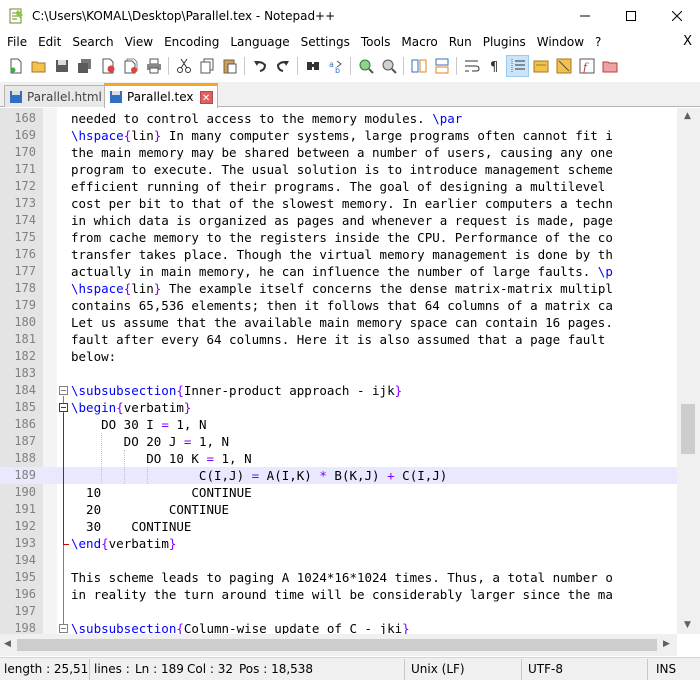  Describe the element at coordinates (49, 42) in the screenshot. I see `menu-edit: Edit` at that location.